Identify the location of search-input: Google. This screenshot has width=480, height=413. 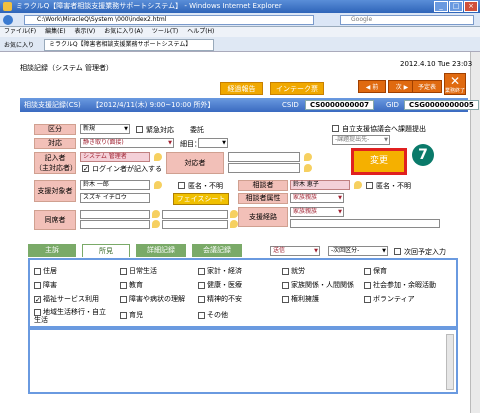
(407, 20).